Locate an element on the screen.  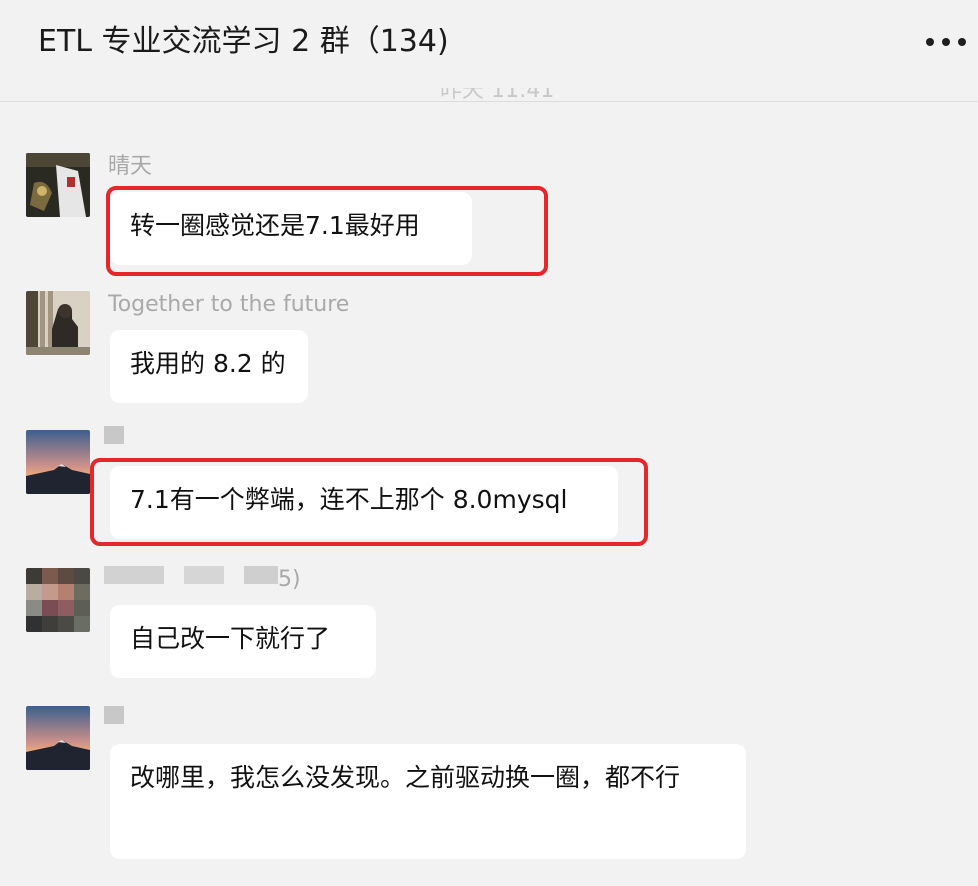
message-timestamp: 昨天 11:41 is located at coordinates (497, 95).